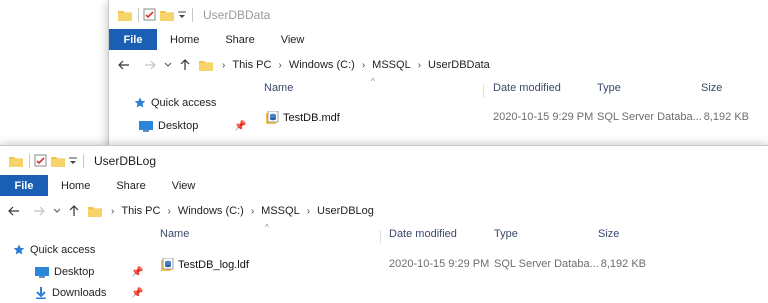 This screenshot has width=768, height=303. I want to click on window-title: UserDBData, so click(237, 14).